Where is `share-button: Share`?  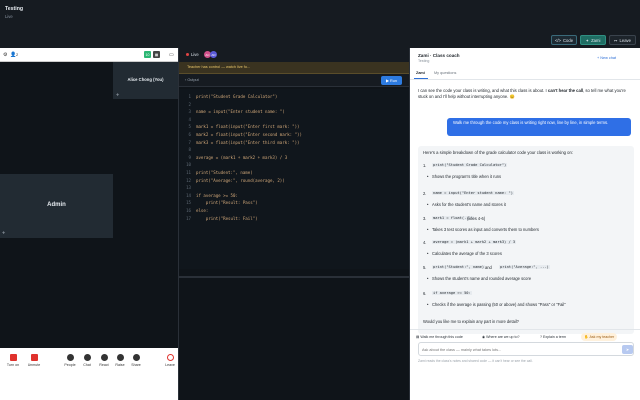 share-button: Share is located at coordinates (136, 360).